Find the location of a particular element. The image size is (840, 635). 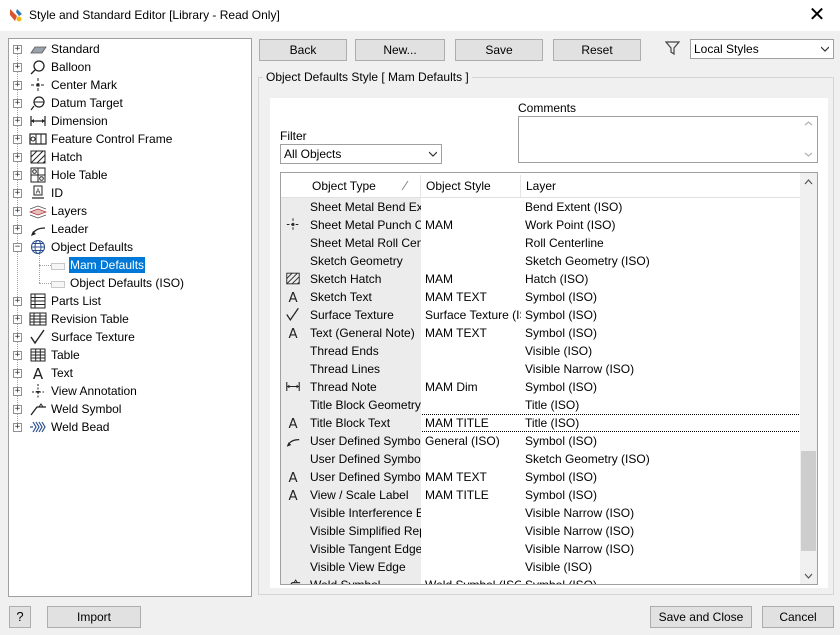

table-row: Sketch Hatch MAM Hatch (ISO) is located at coordinates (541, 279).